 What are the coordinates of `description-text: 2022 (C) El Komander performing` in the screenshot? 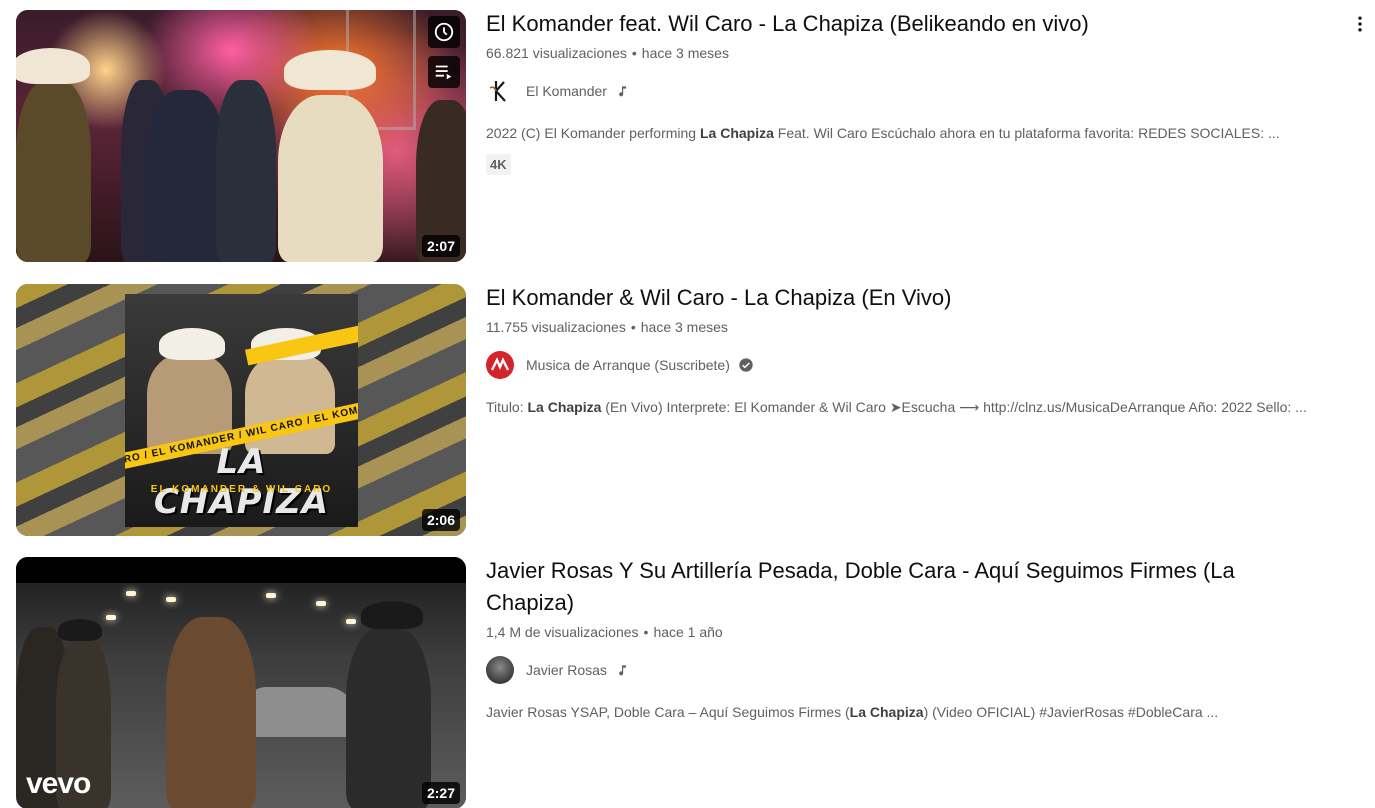 It's located at (593, 133).